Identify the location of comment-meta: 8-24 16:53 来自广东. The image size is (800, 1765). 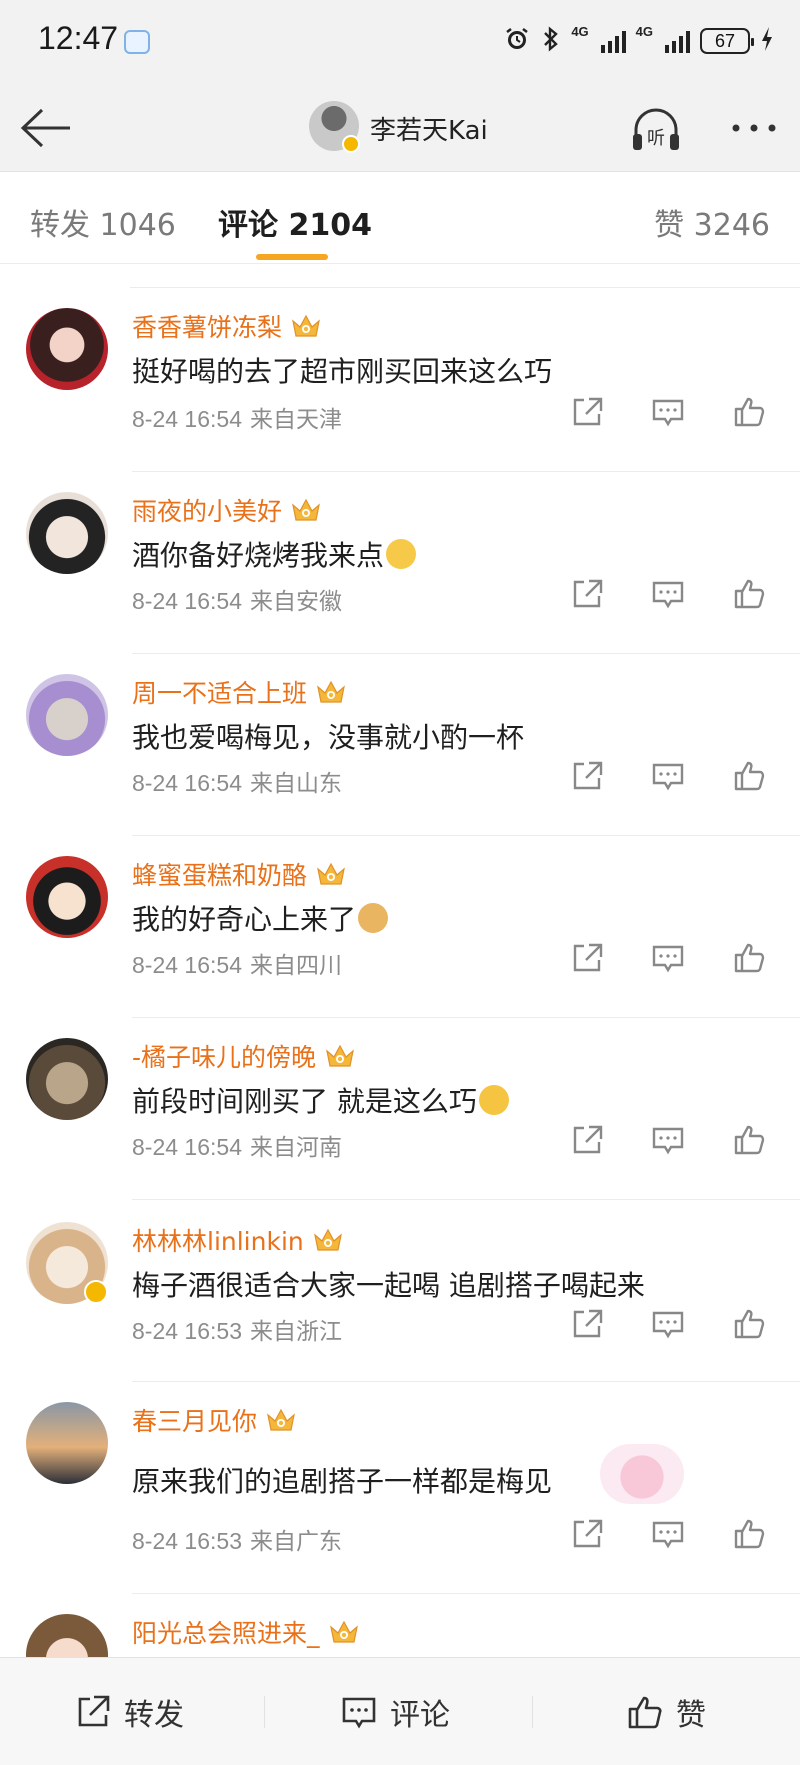
(237, 1539).